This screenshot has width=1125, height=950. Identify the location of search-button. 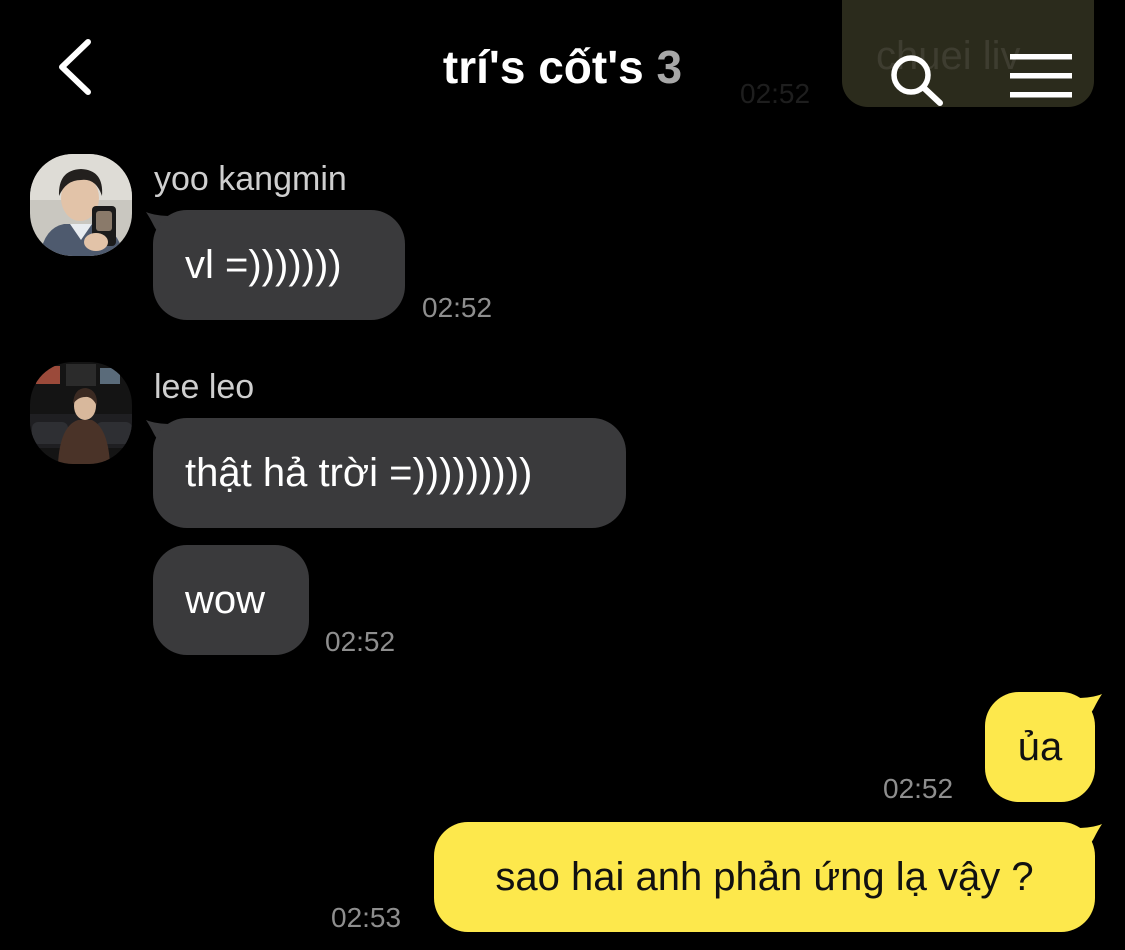
(916, 80).